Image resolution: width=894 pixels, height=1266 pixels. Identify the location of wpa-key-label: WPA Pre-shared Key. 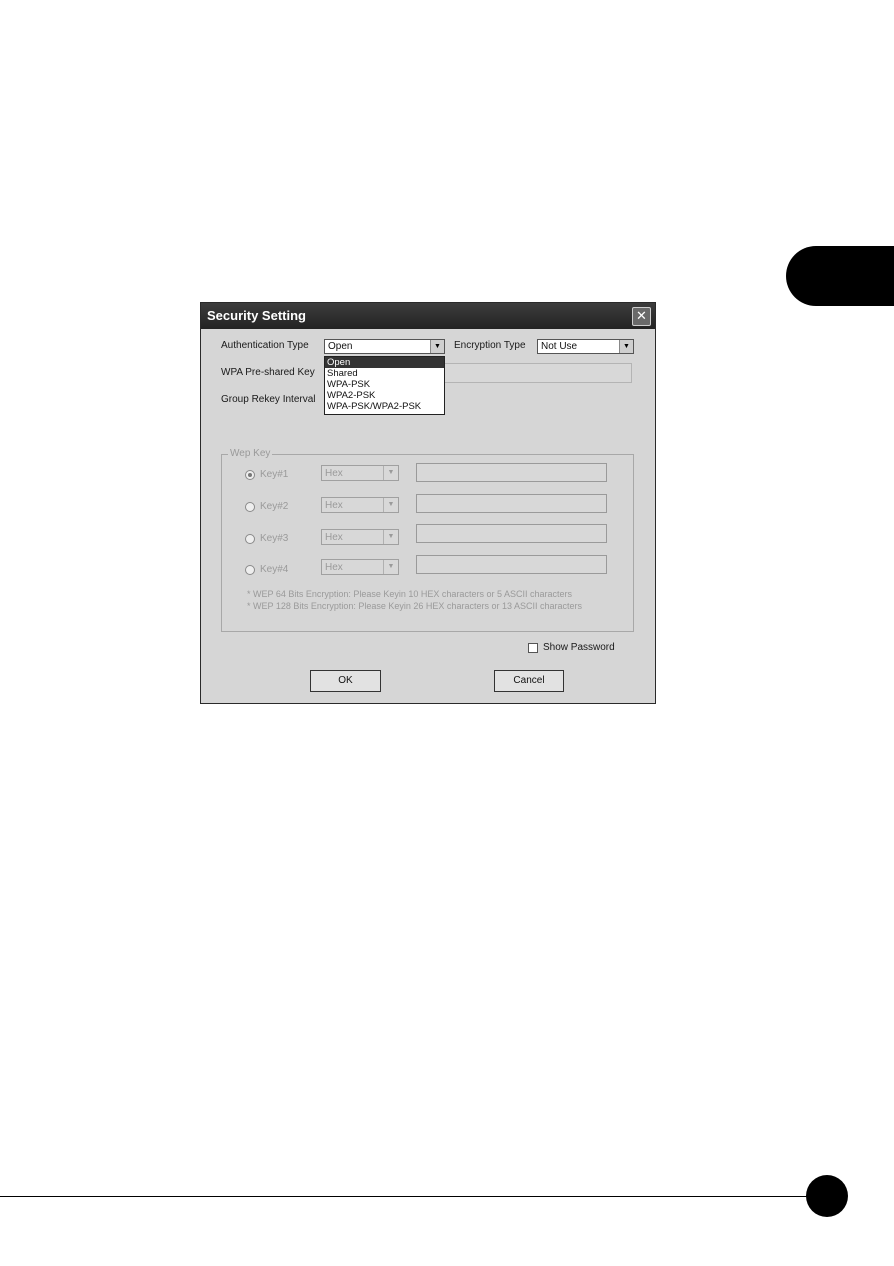
(268, 372).